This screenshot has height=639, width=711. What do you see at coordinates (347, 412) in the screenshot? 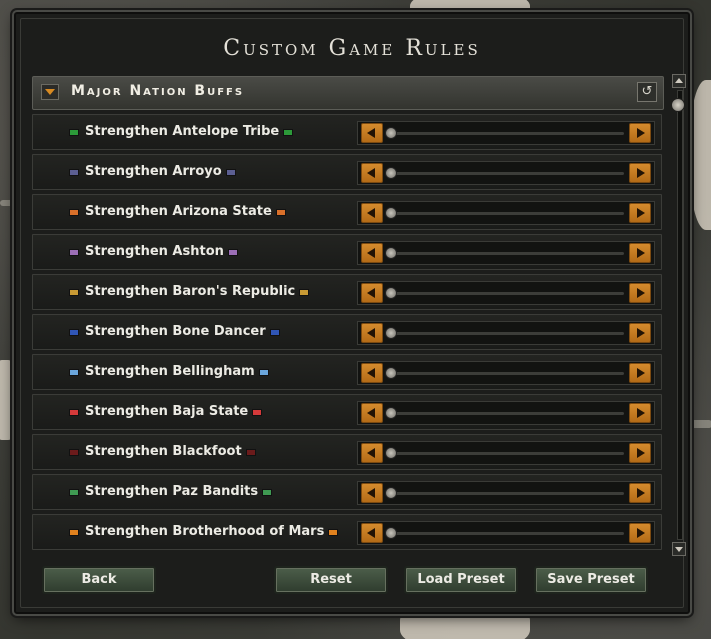
I see `rule-row: Strengthen Baja State` at bounding box center [347, 412].